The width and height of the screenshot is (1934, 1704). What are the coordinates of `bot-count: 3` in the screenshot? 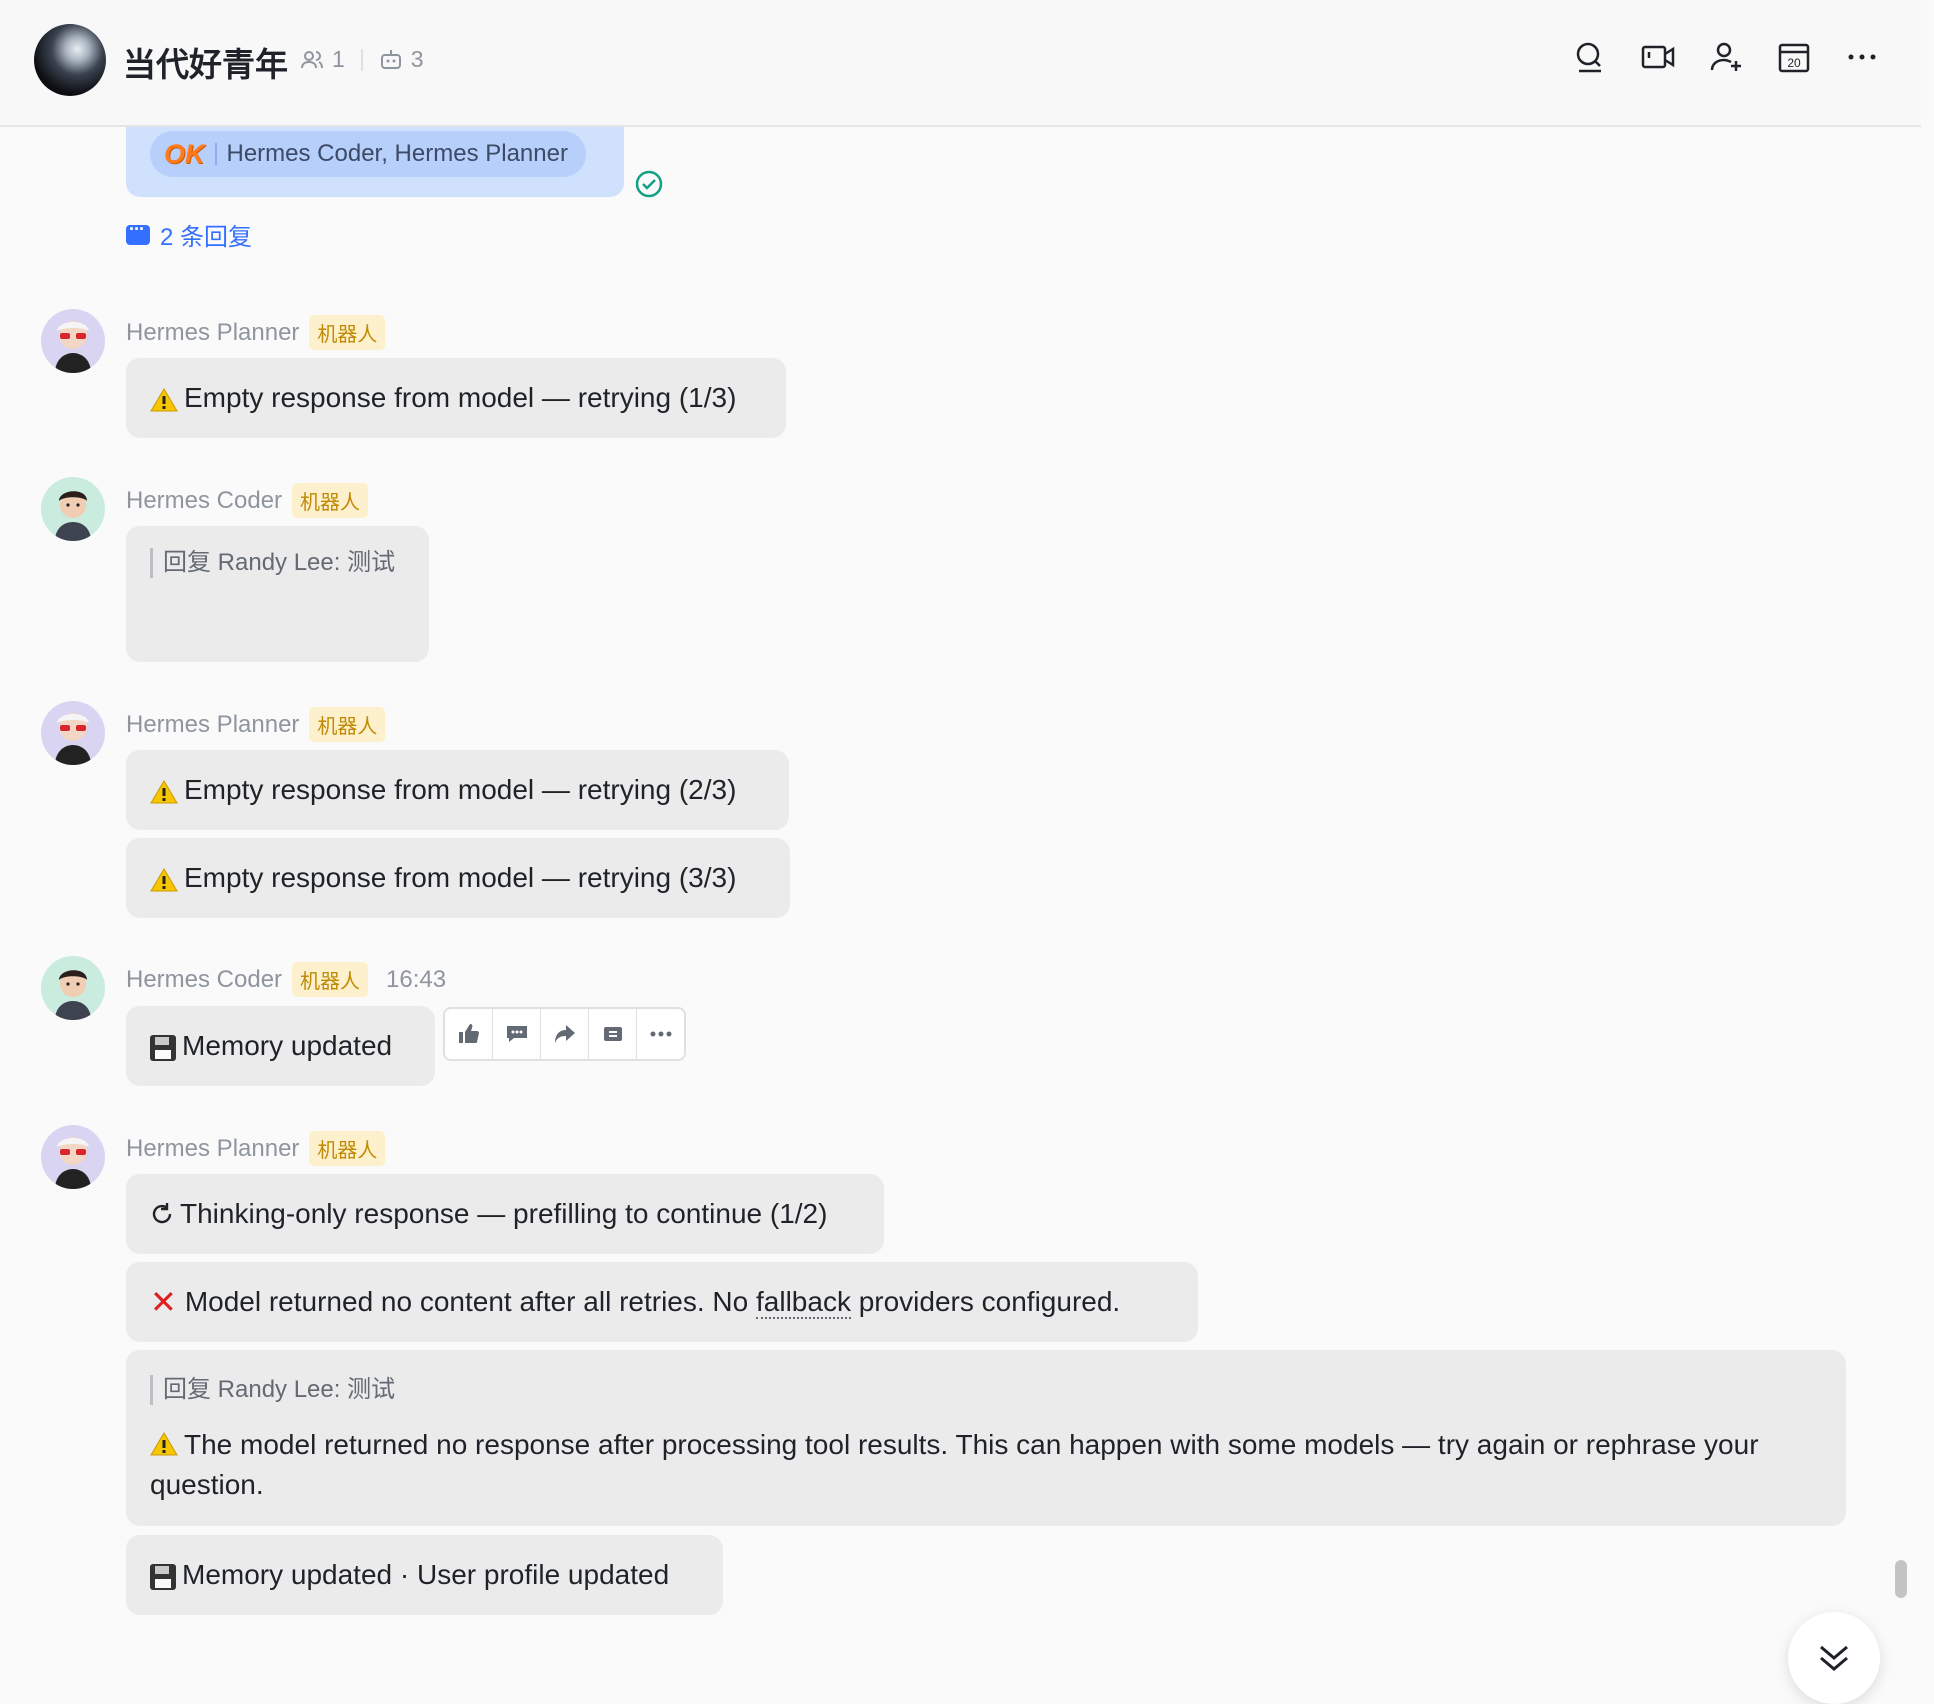 It's located at (417, 59).